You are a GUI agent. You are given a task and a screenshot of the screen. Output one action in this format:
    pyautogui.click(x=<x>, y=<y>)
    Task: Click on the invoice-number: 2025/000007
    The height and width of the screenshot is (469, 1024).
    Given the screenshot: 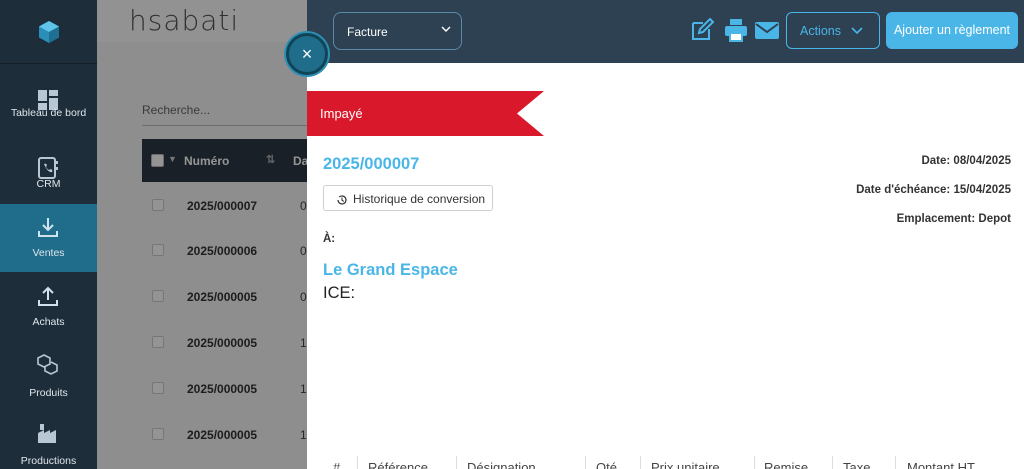 What is the action you would take?
    pyautogui.click(x=371, y=164)
    